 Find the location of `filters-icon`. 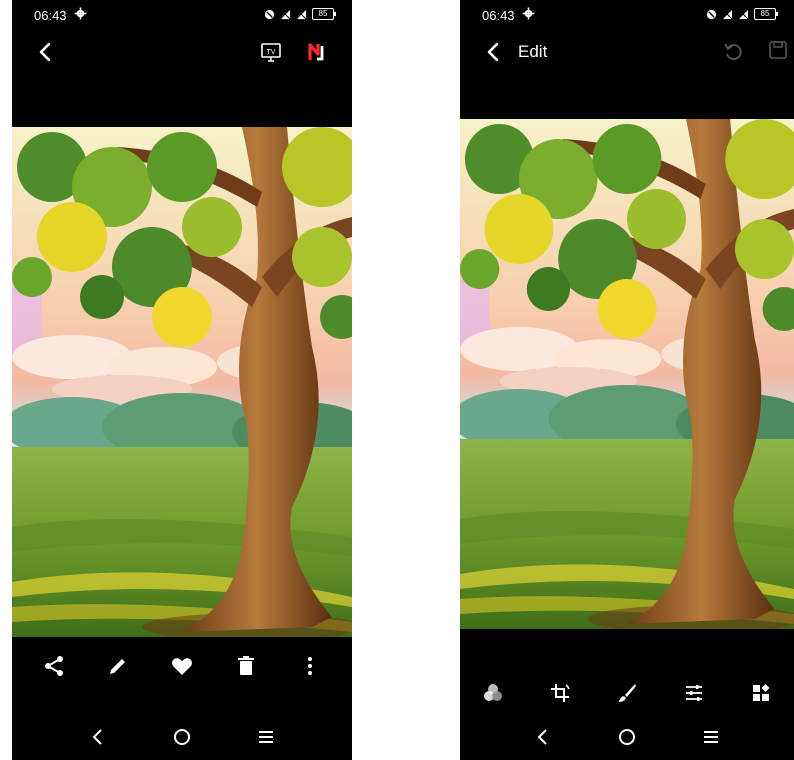

filters-icon is located at coordinates (493, 693).